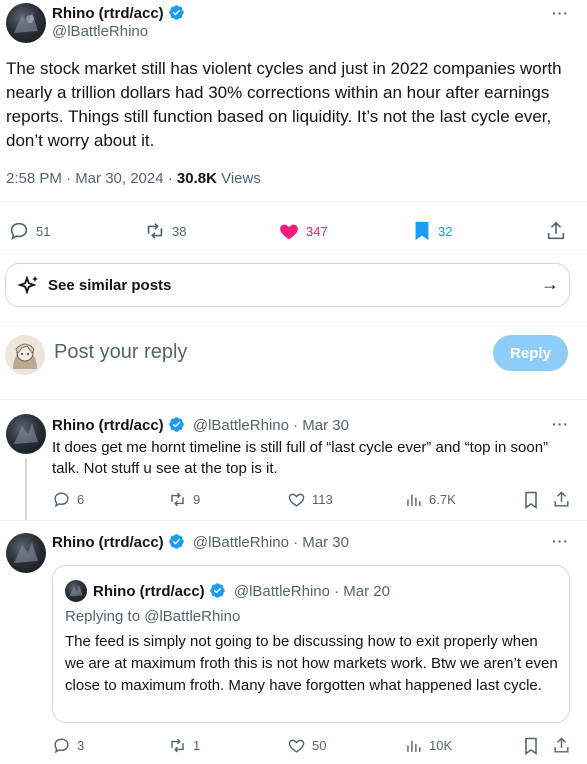  Describe the element at coordinates (76, 591) in the screenshot. I see `quote-author-avatar` at that location.